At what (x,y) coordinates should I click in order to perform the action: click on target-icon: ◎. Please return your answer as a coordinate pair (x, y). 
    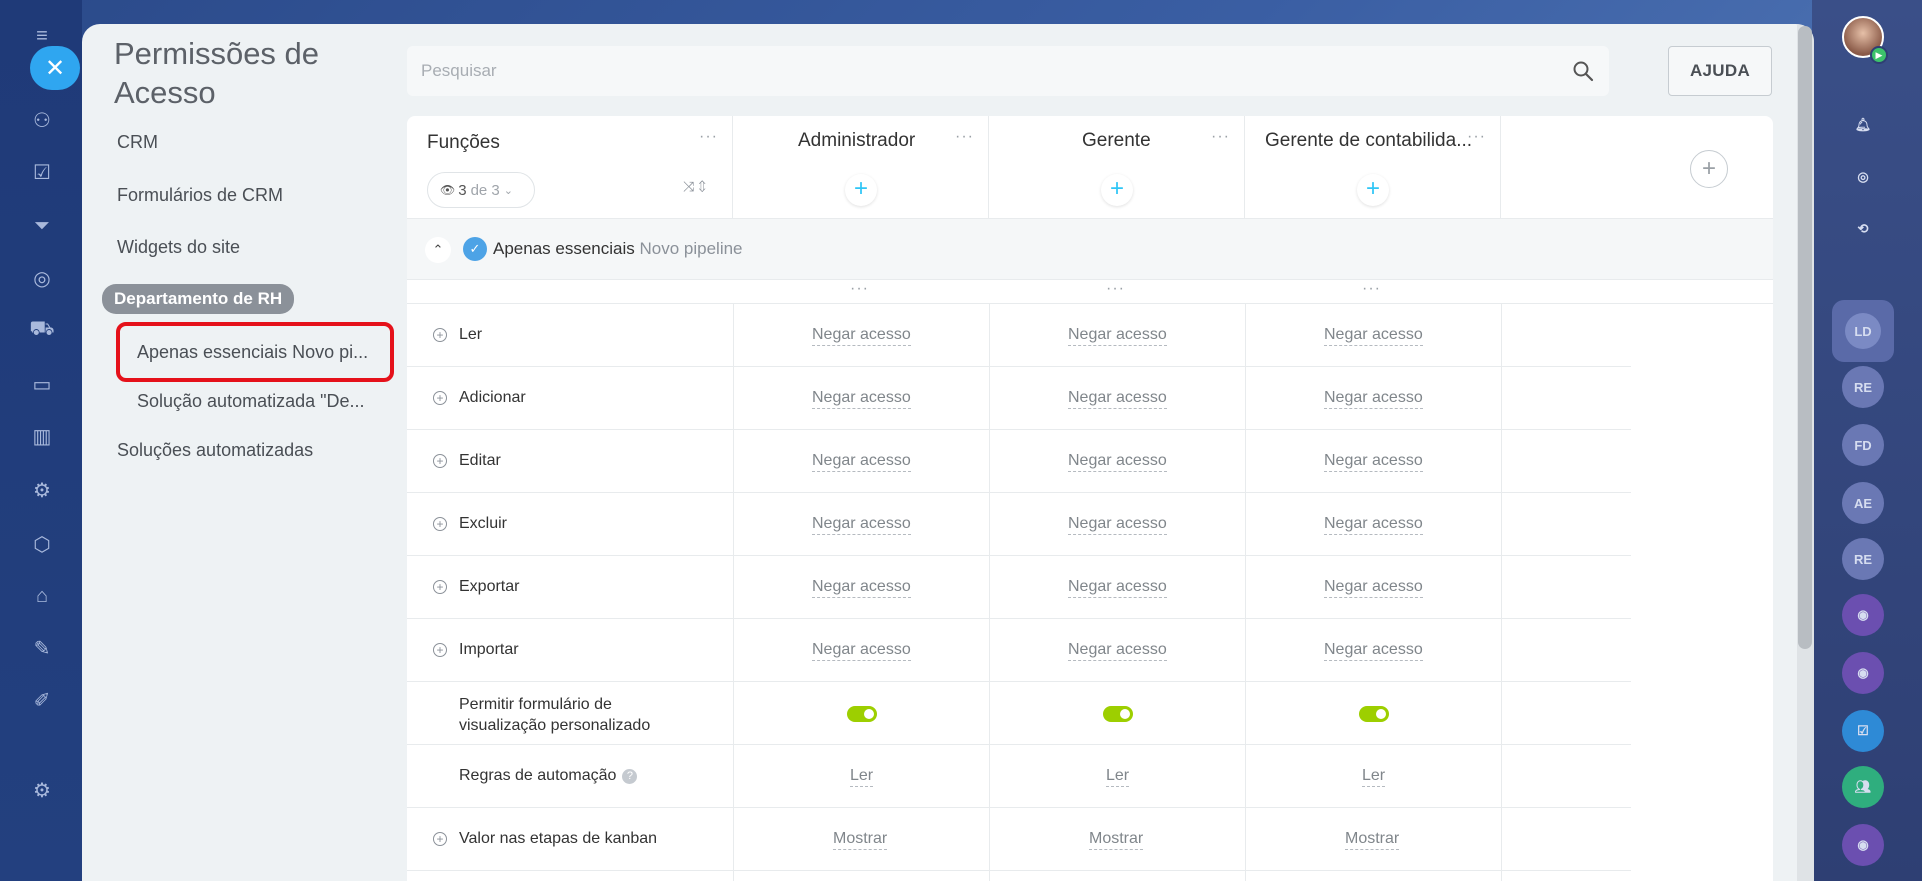
    Looking at the image, I should click on (42, 278).